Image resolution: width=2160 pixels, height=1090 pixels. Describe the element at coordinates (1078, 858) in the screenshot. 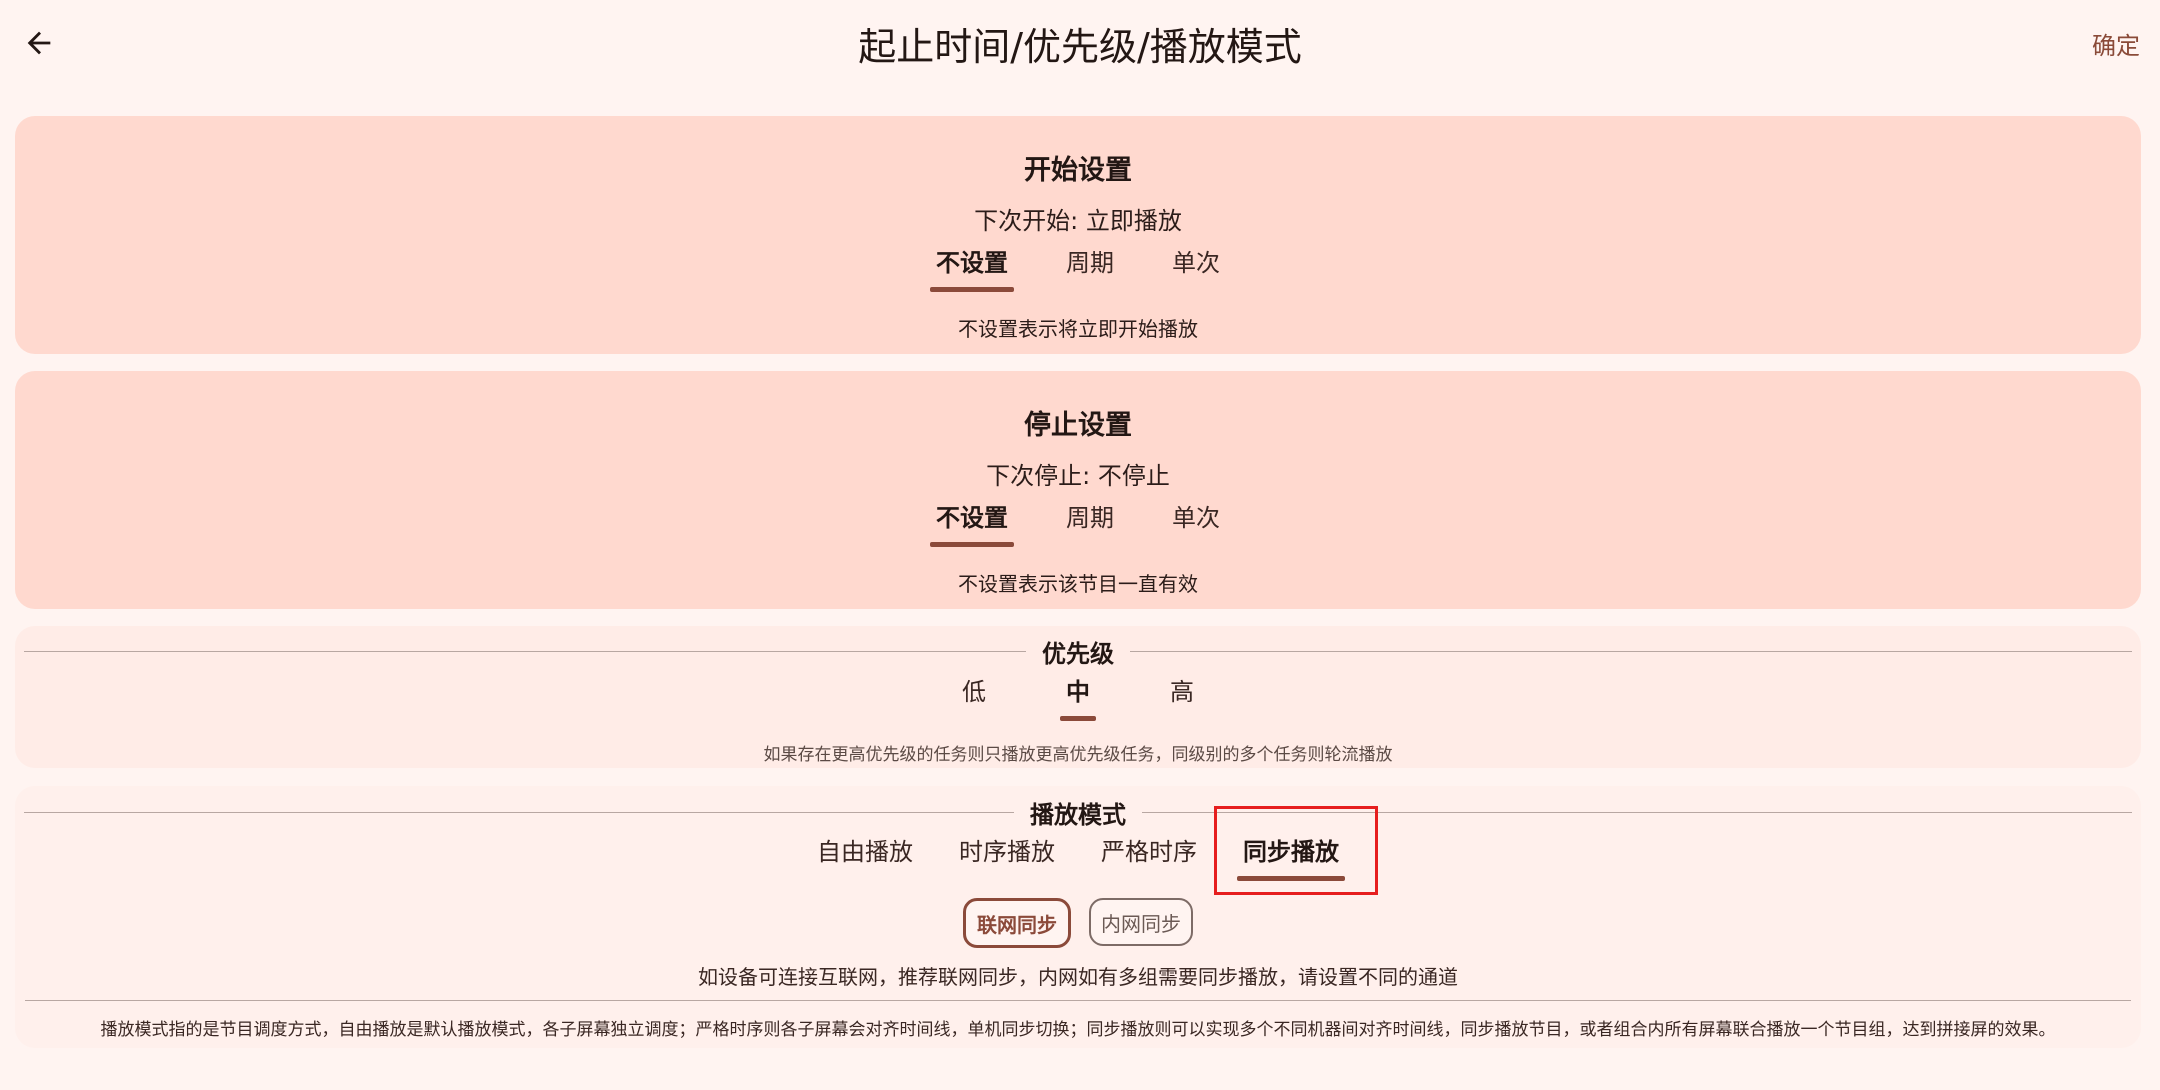

I see `play-mode-options: 自由播放 时序播放 严格时序 同步播放` at that location.